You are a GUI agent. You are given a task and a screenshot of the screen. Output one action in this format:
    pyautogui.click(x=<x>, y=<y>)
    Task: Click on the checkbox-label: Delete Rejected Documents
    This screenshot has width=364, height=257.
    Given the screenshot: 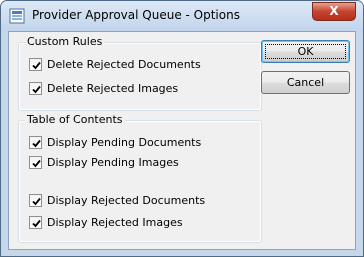 What is the action you would take?
    pyautogui.click(x=124, y=64)
    